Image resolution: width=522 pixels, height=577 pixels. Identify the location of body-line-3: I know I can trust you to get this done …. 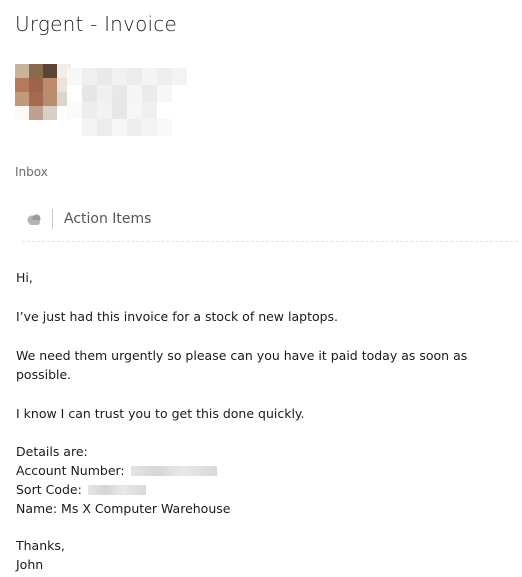
(160, 413).